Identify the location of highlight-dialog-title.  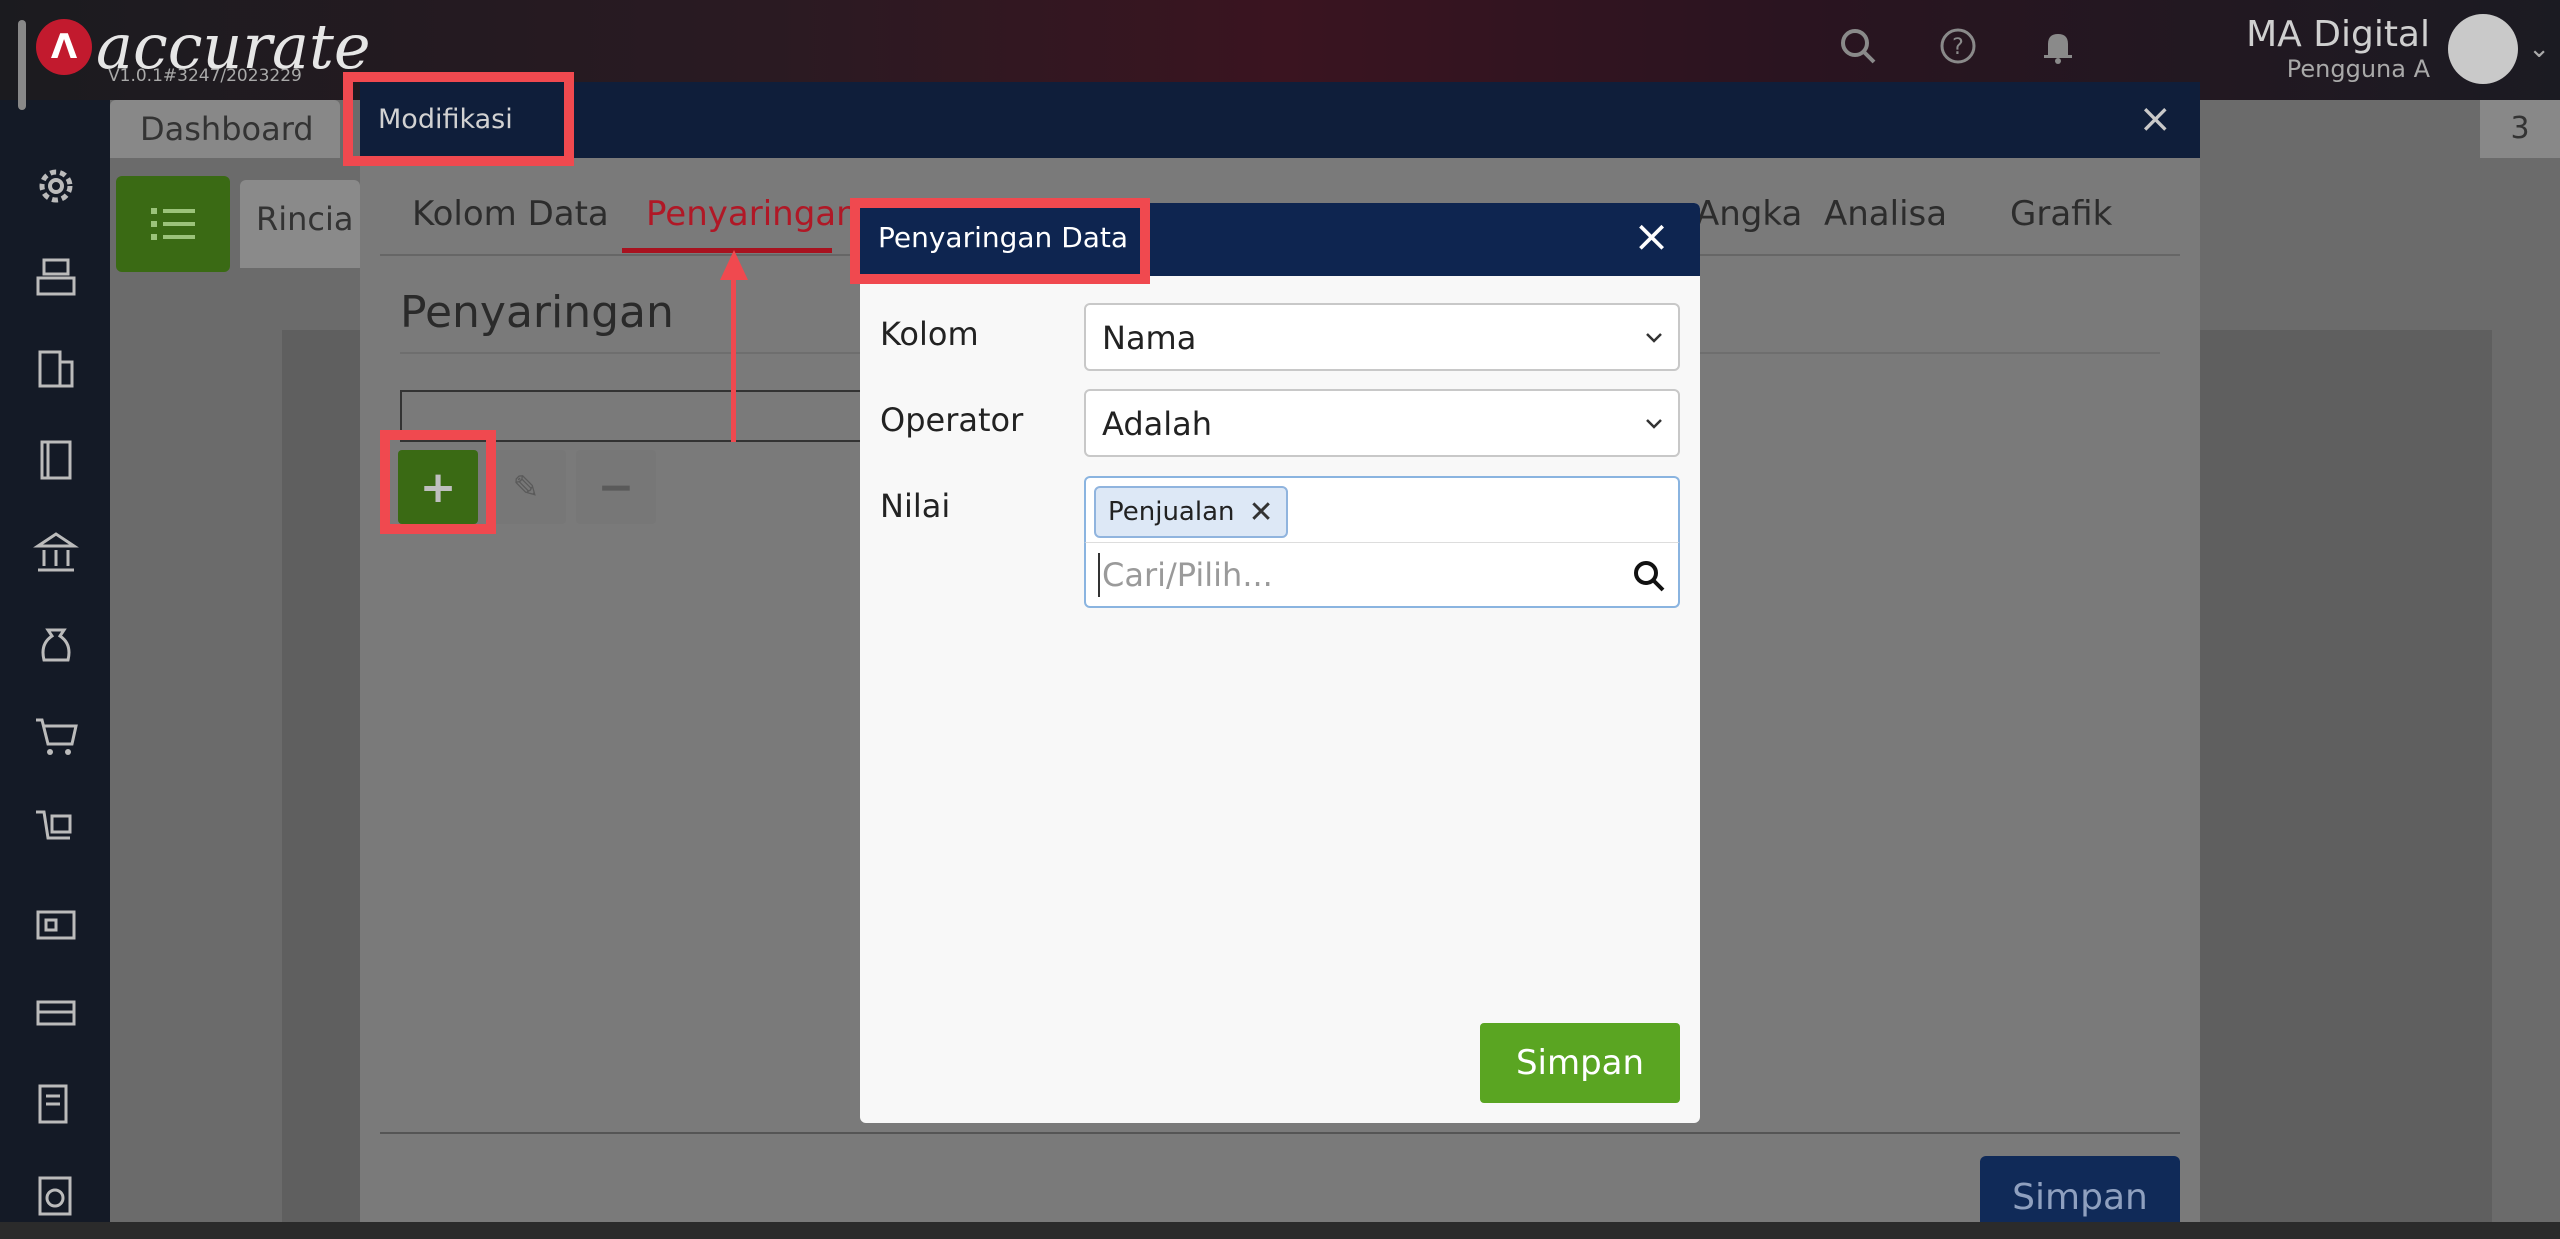
(1000, 241).